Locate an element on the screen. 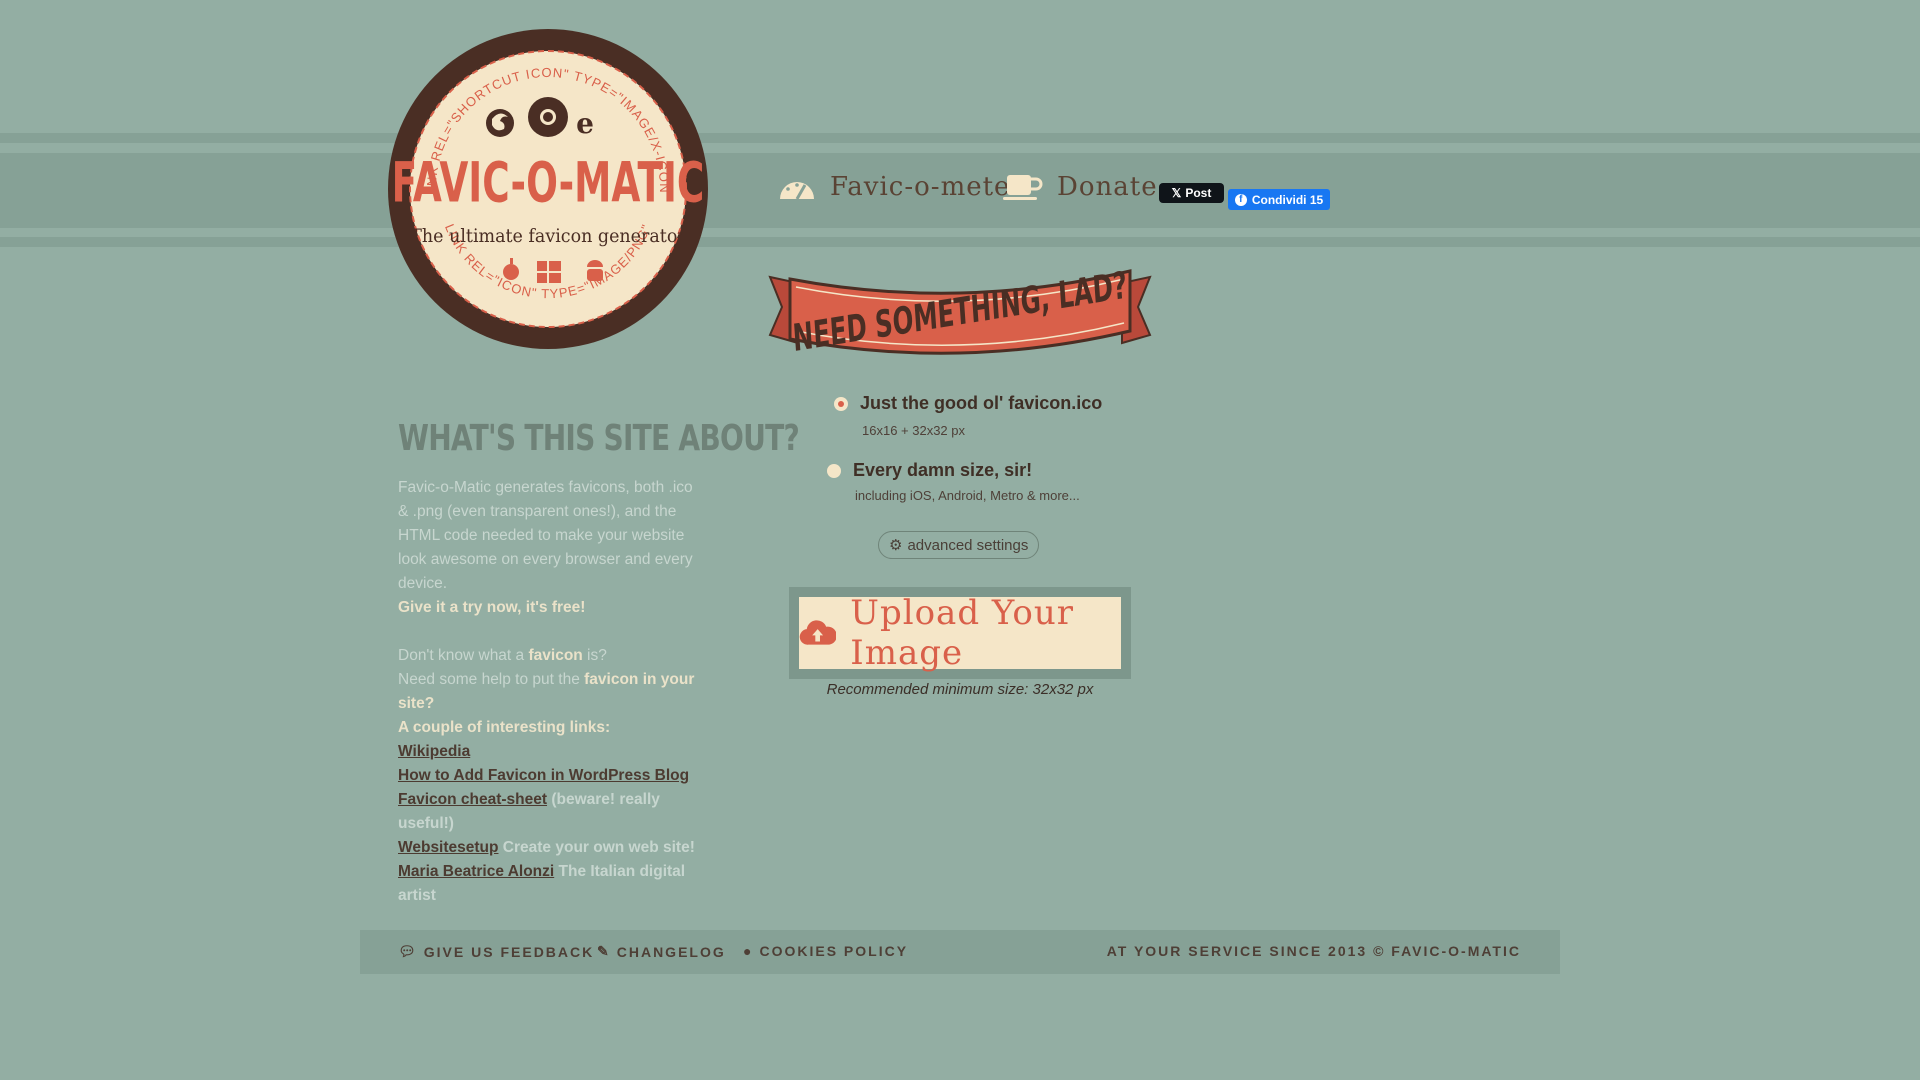 This screenshot has width=1920, height=1080. speedometer-icon is located at coordinates (797, 191).